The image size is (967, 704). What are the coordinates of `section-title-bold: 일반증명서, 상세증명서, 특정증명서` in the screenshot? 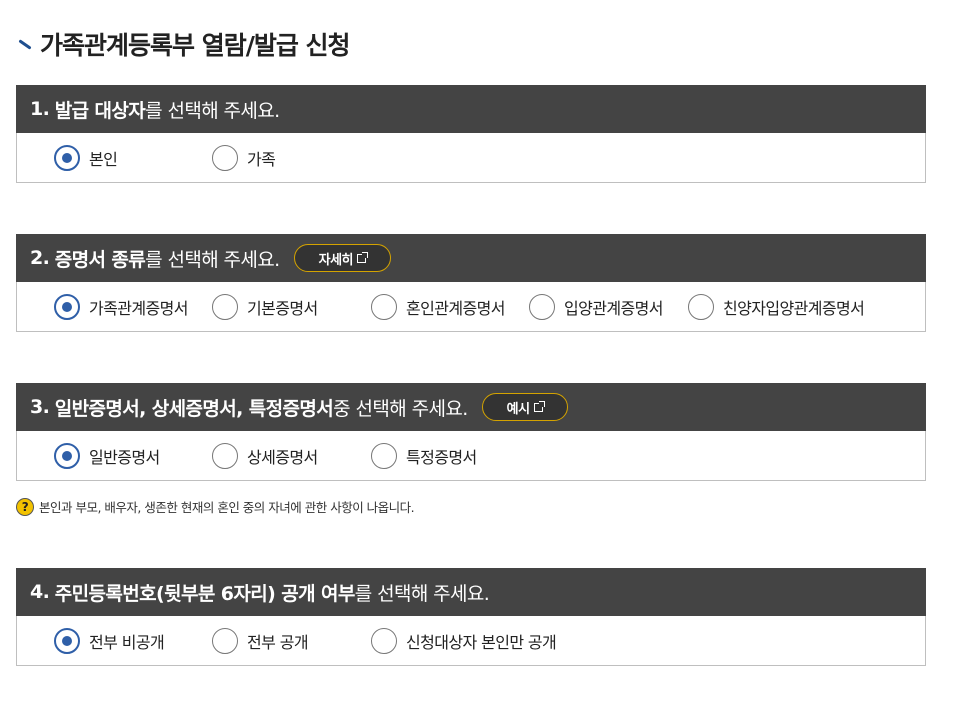 It's located at (194, 408).